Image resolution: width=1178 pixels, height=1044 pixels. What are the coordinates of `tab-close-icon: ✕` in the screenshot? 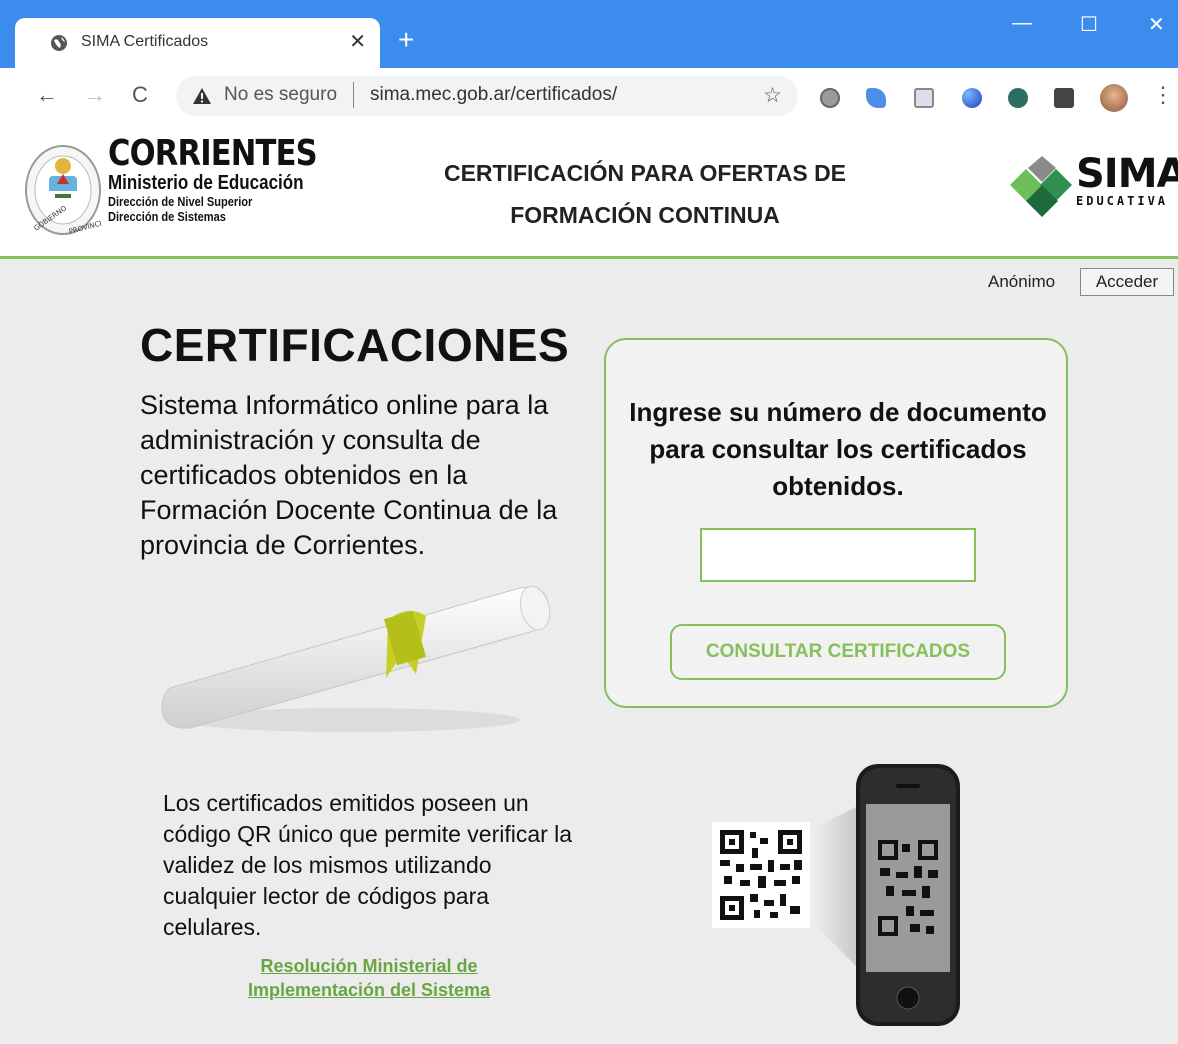 It's located at (357, 41).